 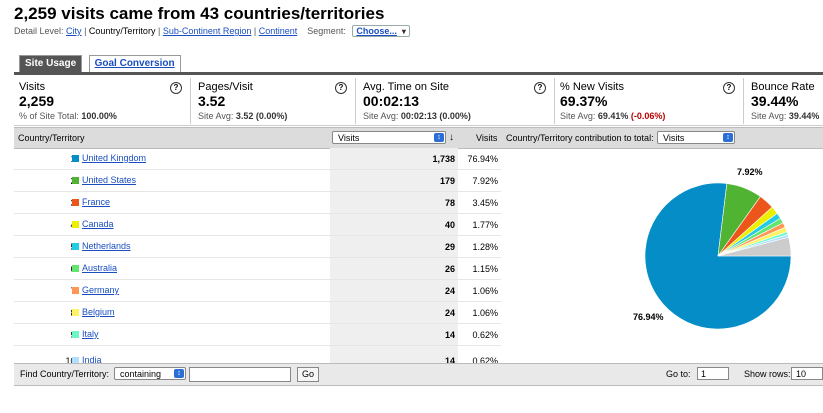 I want to click on metric-value: 2,259, so click(x=37, y=101).